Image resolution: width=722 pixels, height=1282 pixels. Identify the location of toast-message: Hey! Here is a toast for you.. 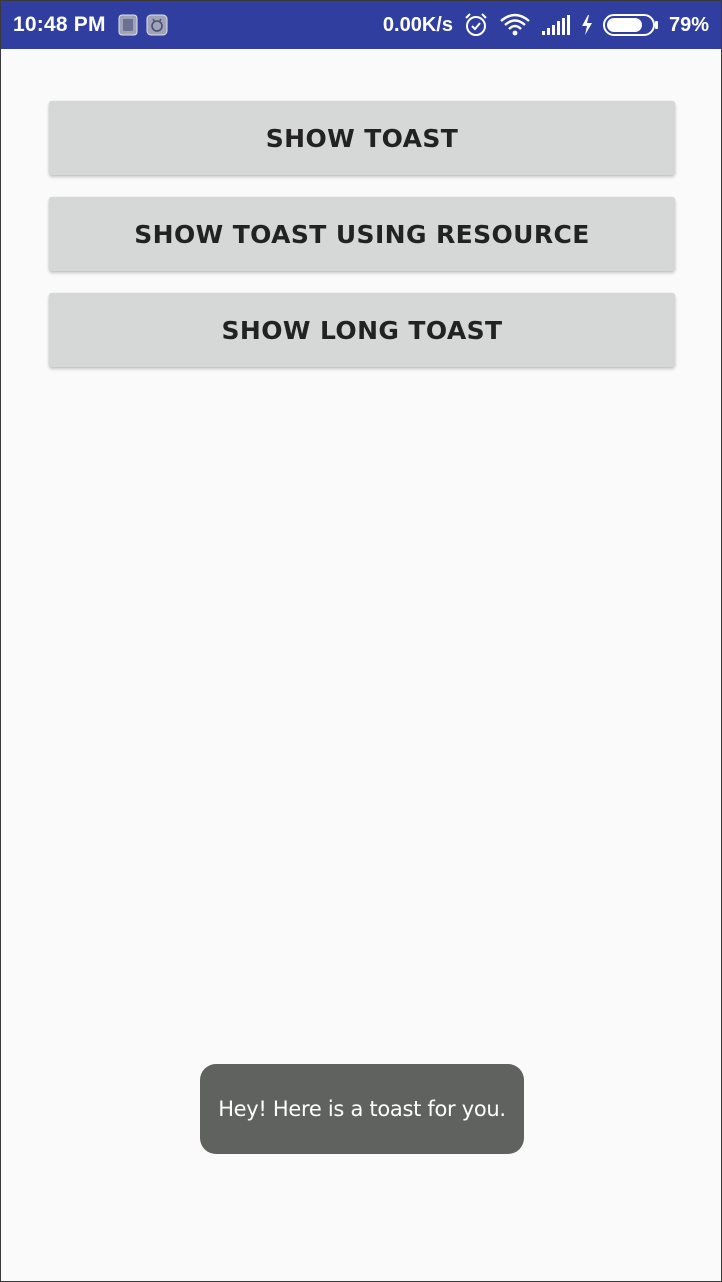
(362, 1109).